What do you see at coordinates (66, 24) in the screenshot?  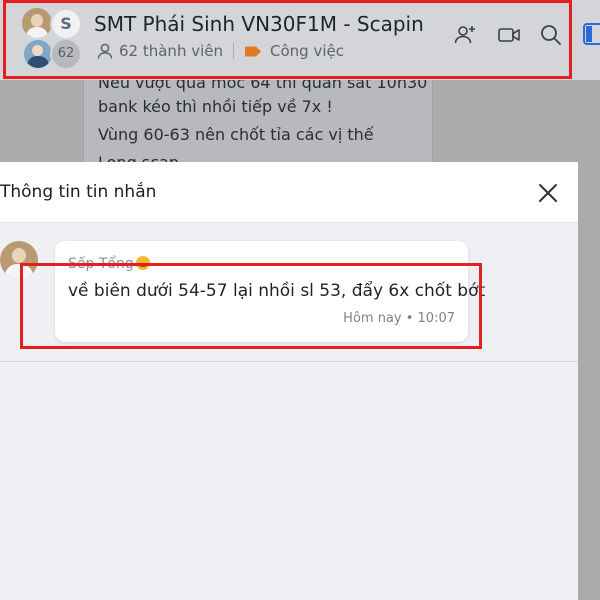 I see `group-logo-icon: S` at bounding box center [66, 24].